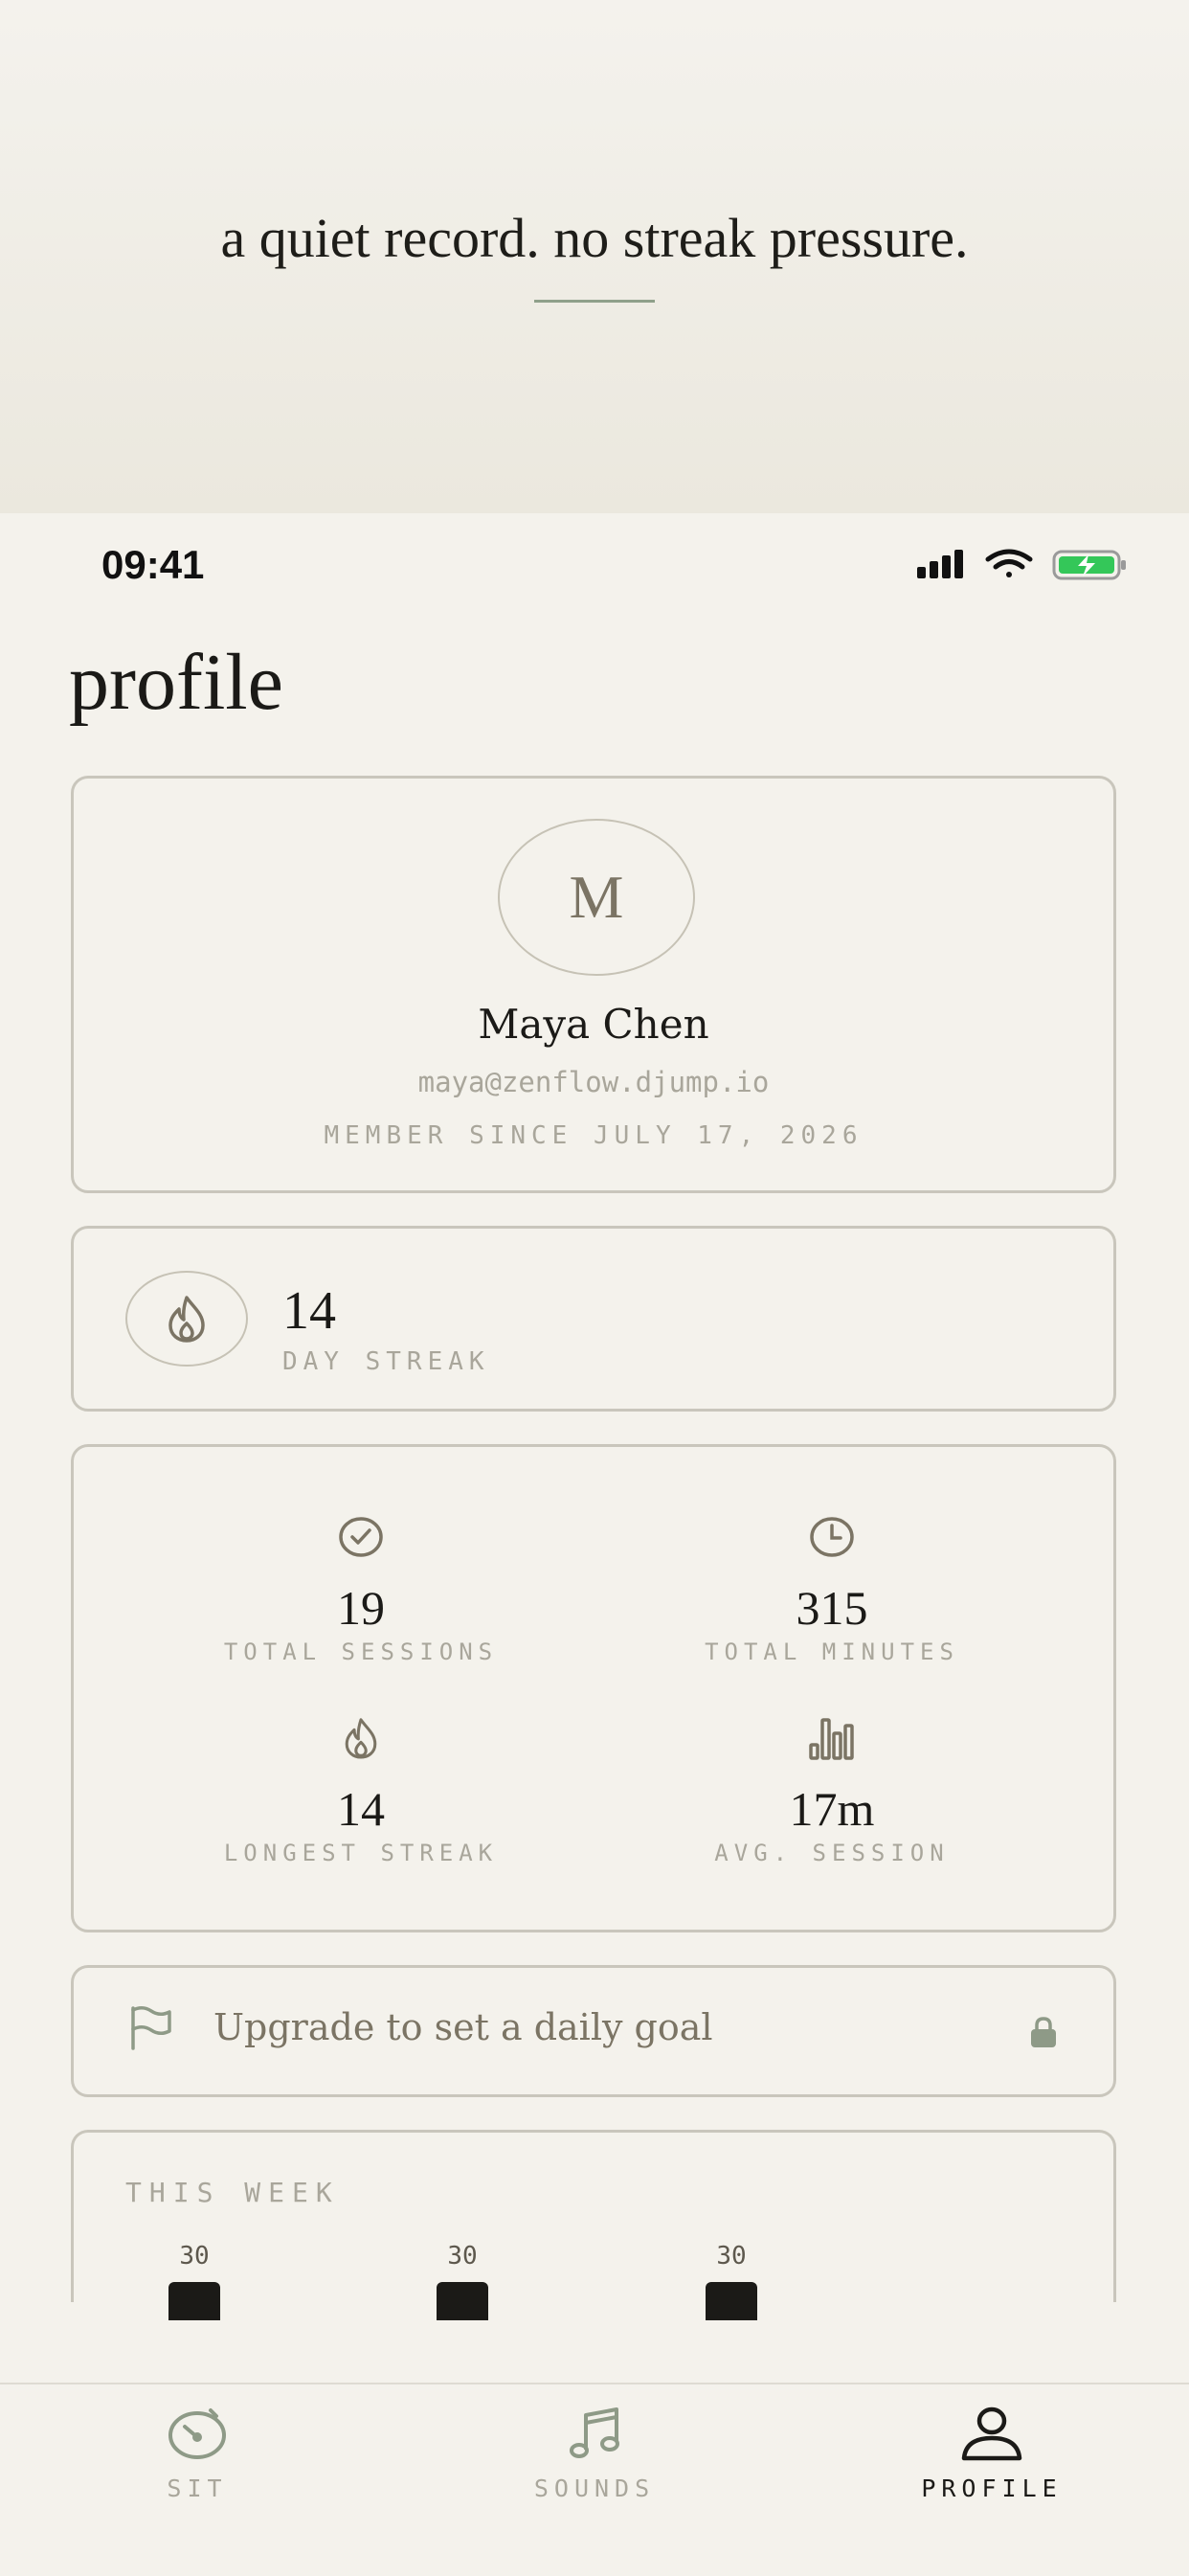 The width and height of the screenshot is (1189, 2576). I want to click on tab-label: SOUNDS, so click(594, 2488).